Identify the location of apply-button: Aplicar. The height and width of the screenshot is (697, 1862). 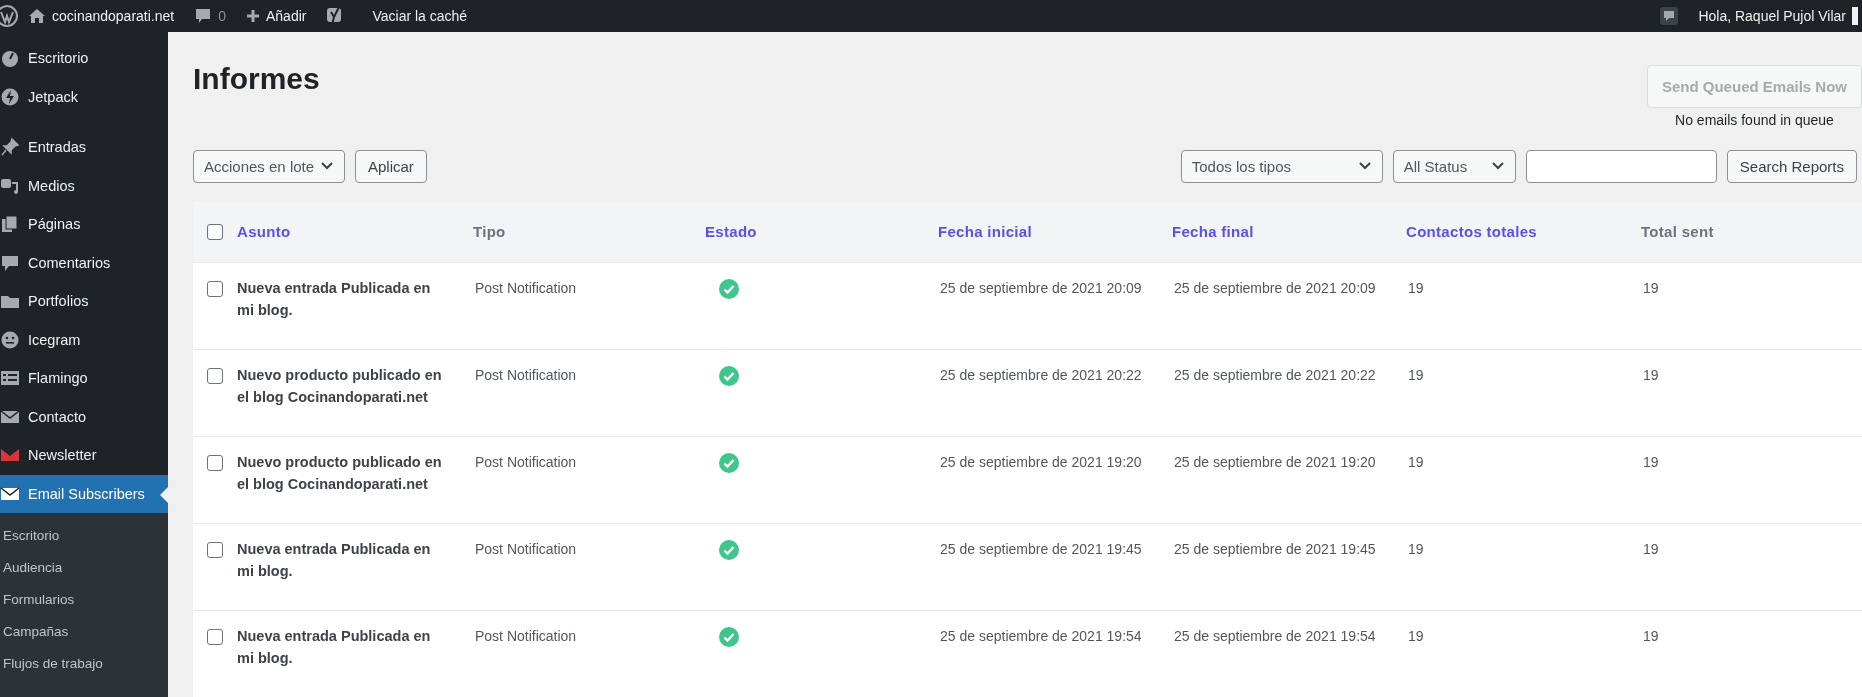
(391, 166).